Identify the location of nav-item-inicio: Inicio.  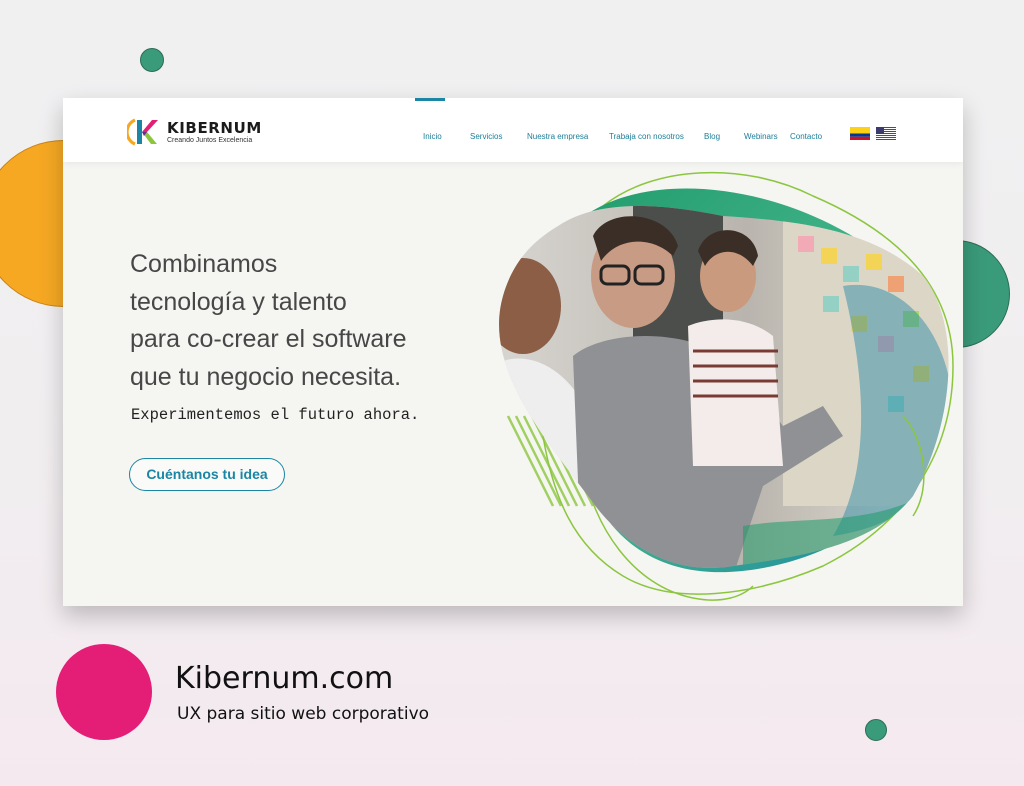
(432, 136).